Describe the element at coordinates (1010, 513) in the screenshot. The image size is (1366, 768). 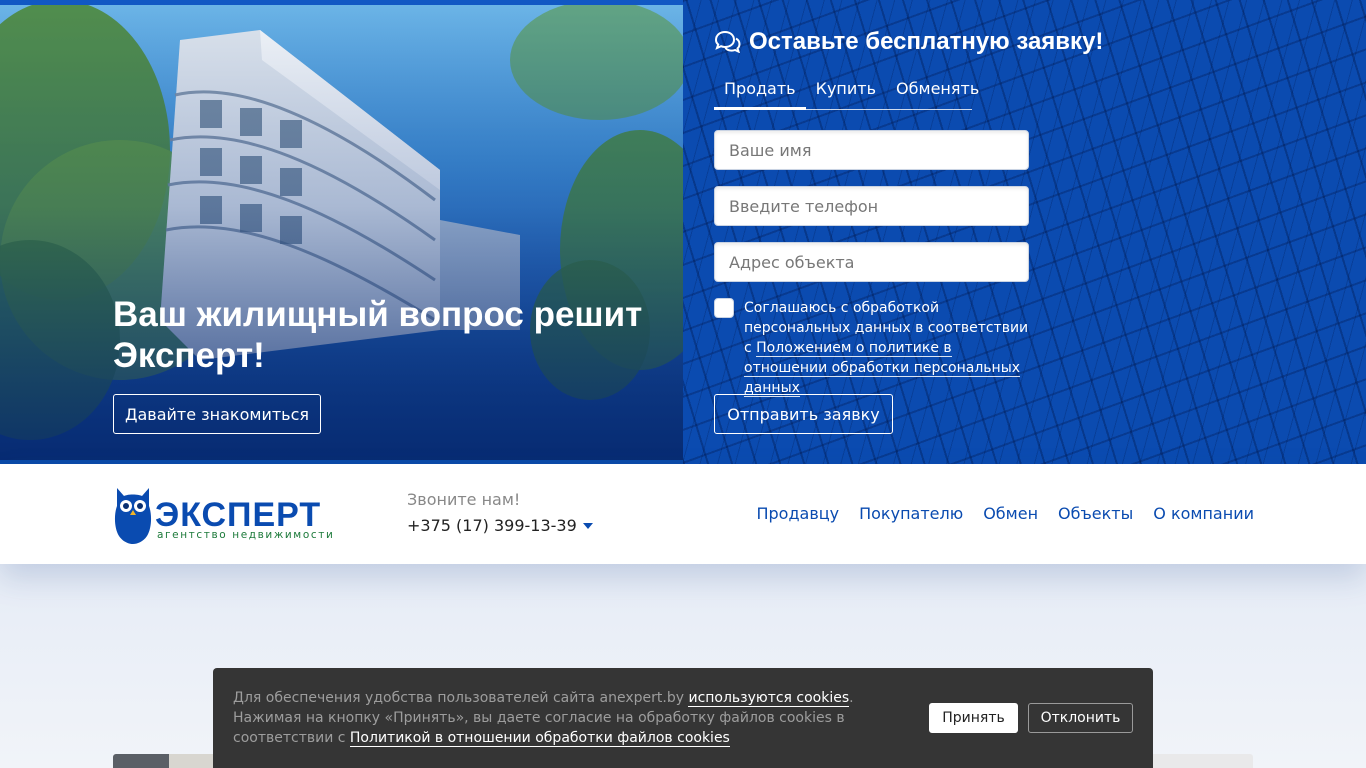
I see `nav-exchange: Обмен` at that location.